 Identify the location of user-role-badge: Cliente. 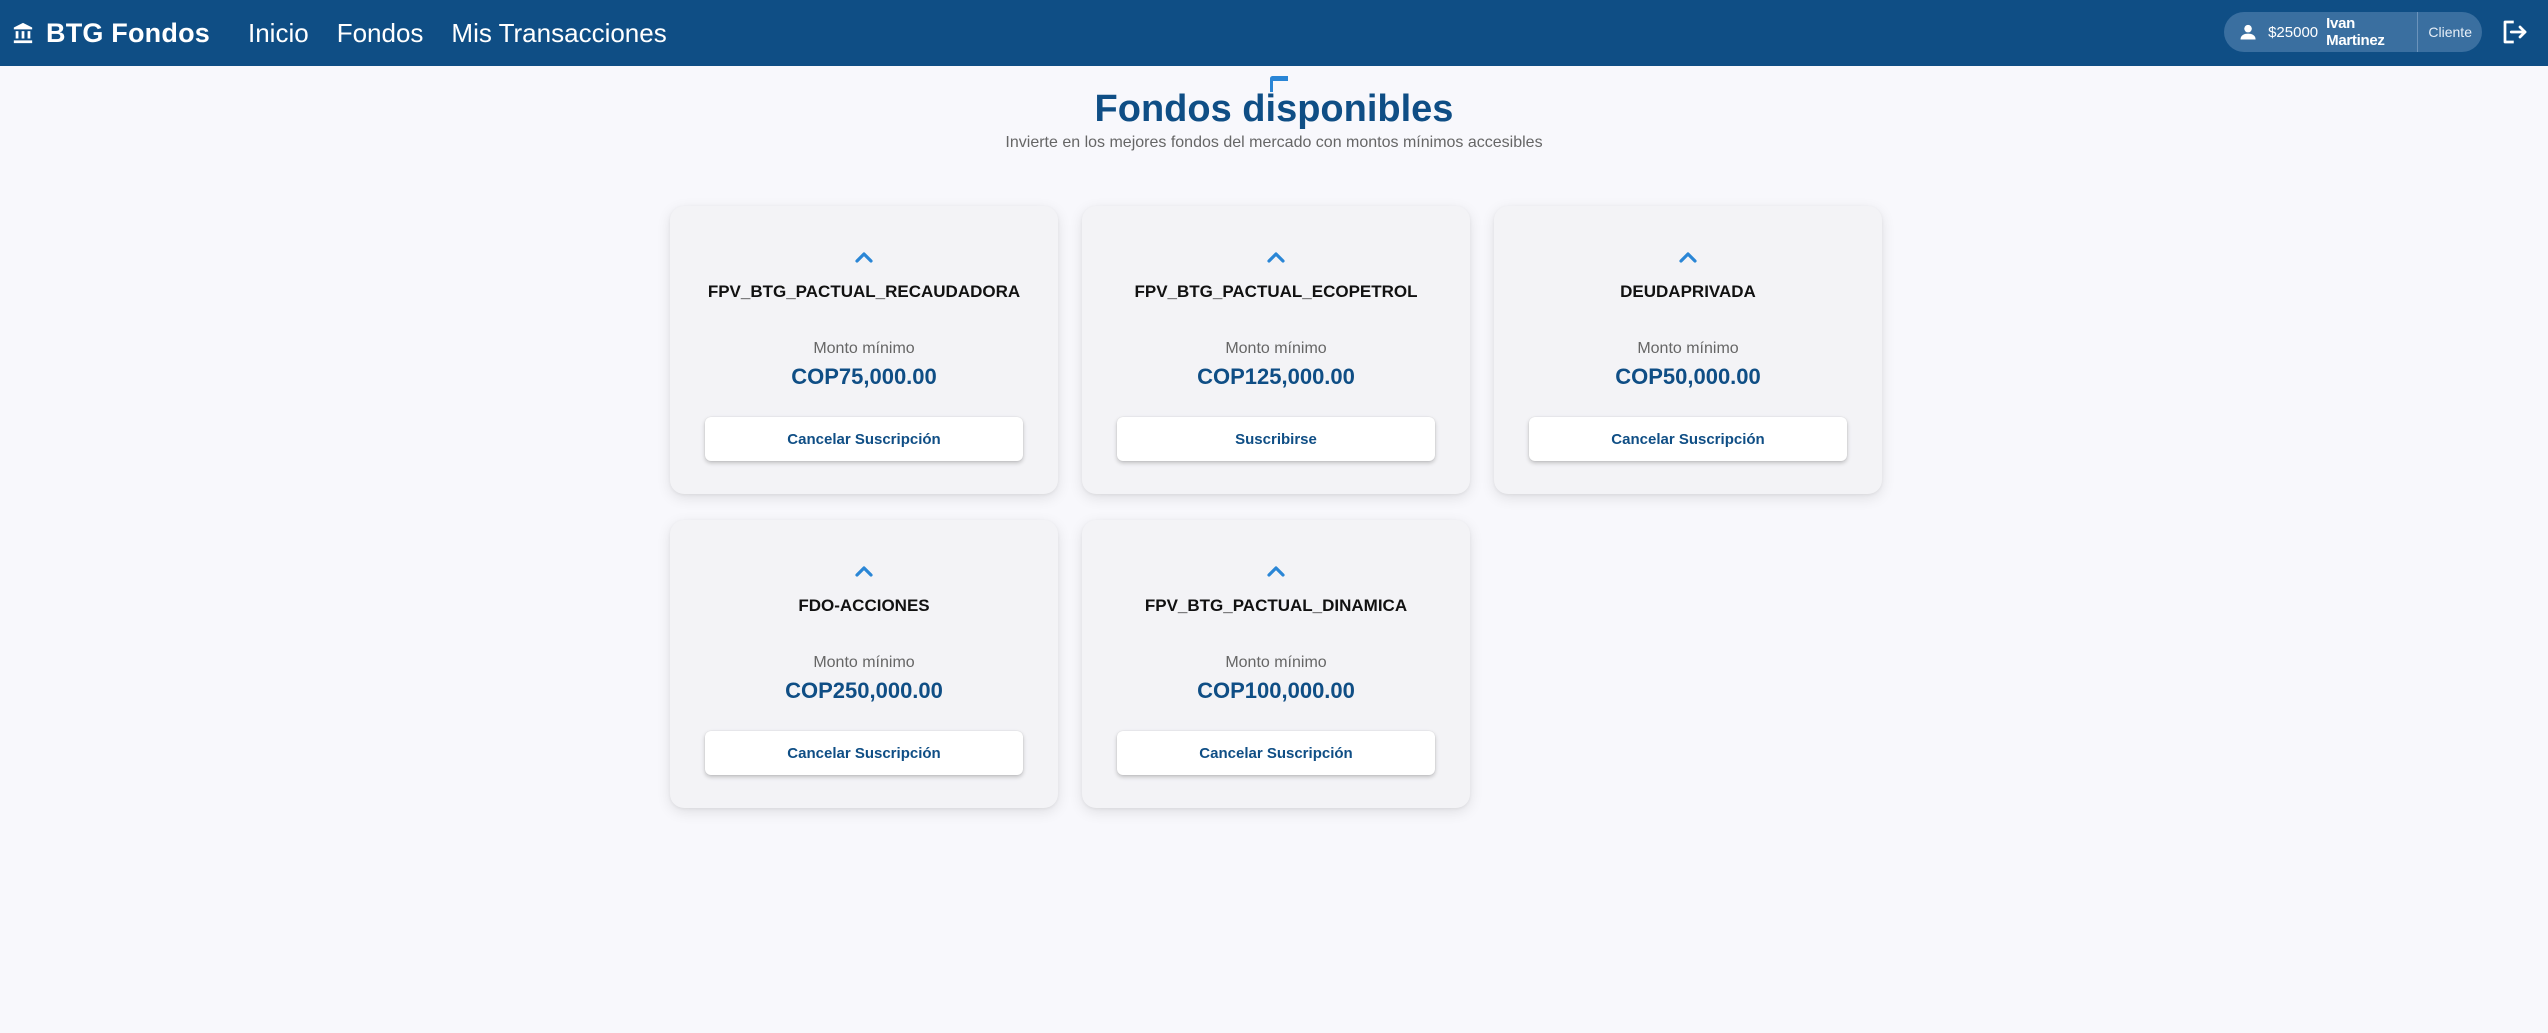
(2449, 32).